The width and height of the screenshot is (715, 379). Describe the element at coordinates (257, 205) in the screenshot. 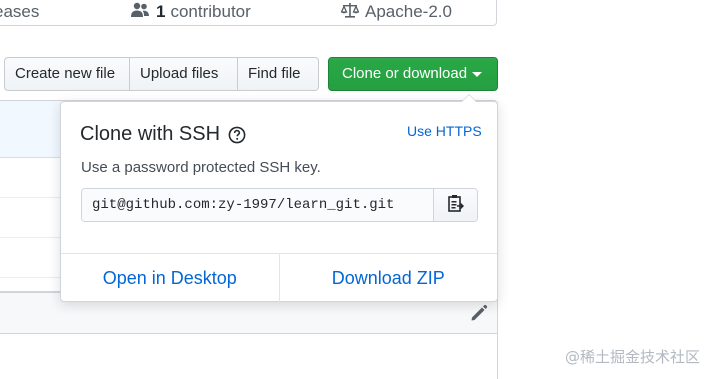

I see `clone-url-input` at that location.